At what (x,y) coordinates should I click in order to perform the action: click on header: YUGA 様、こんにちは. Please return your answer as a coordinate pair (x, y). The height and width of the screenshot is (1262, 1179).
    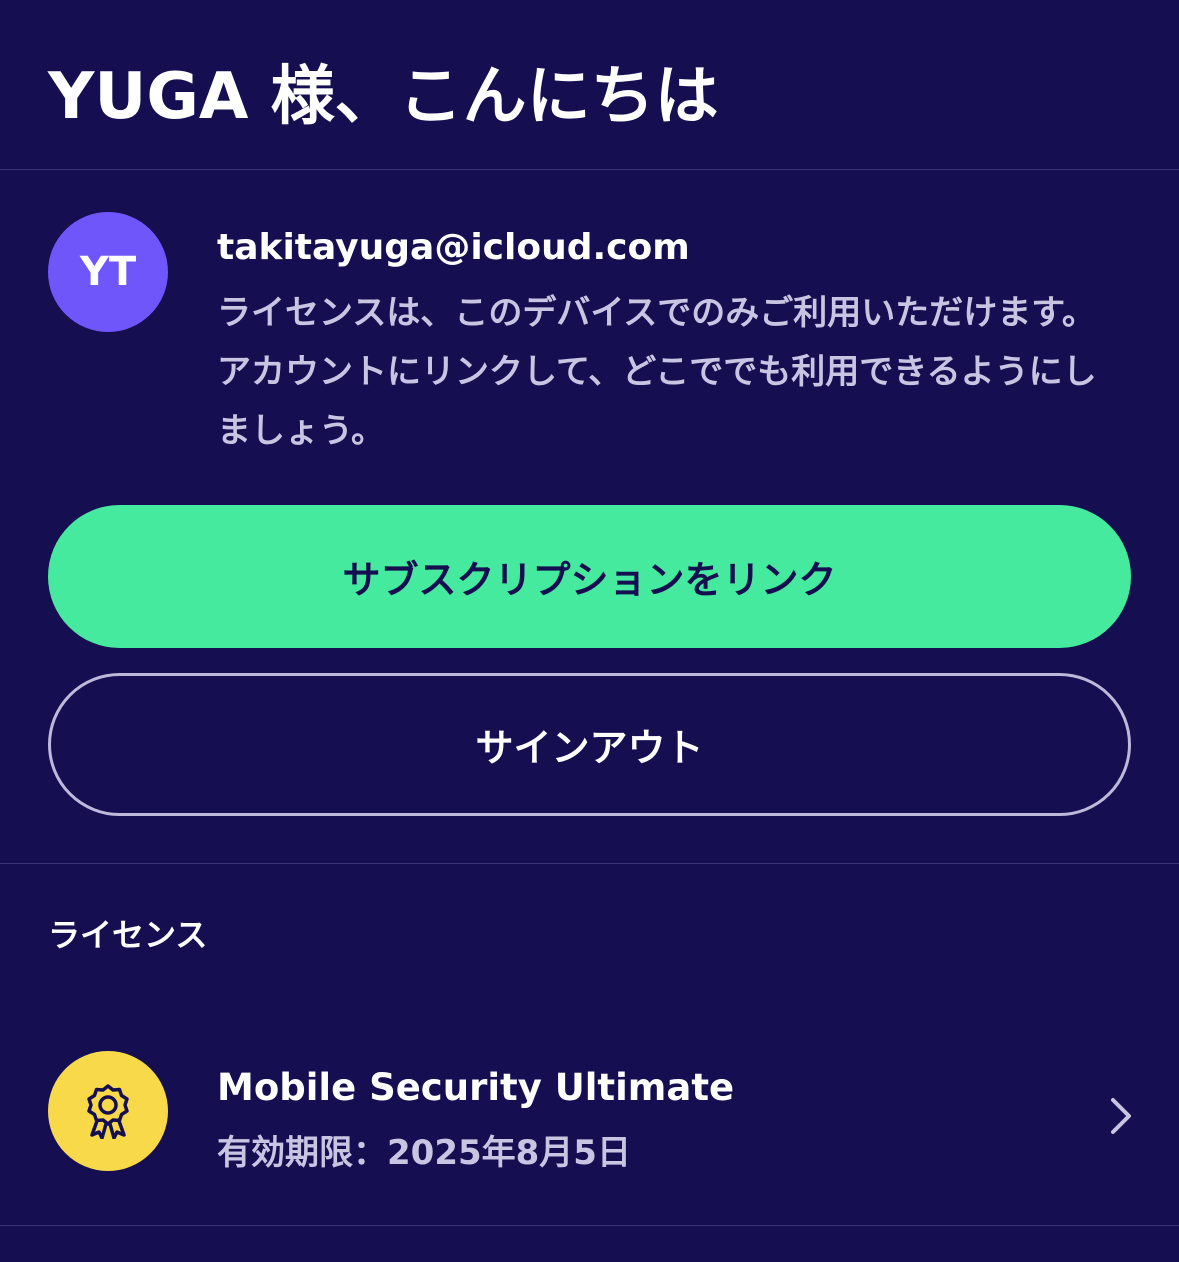
    Looking at the image, I should click on (589, 85).